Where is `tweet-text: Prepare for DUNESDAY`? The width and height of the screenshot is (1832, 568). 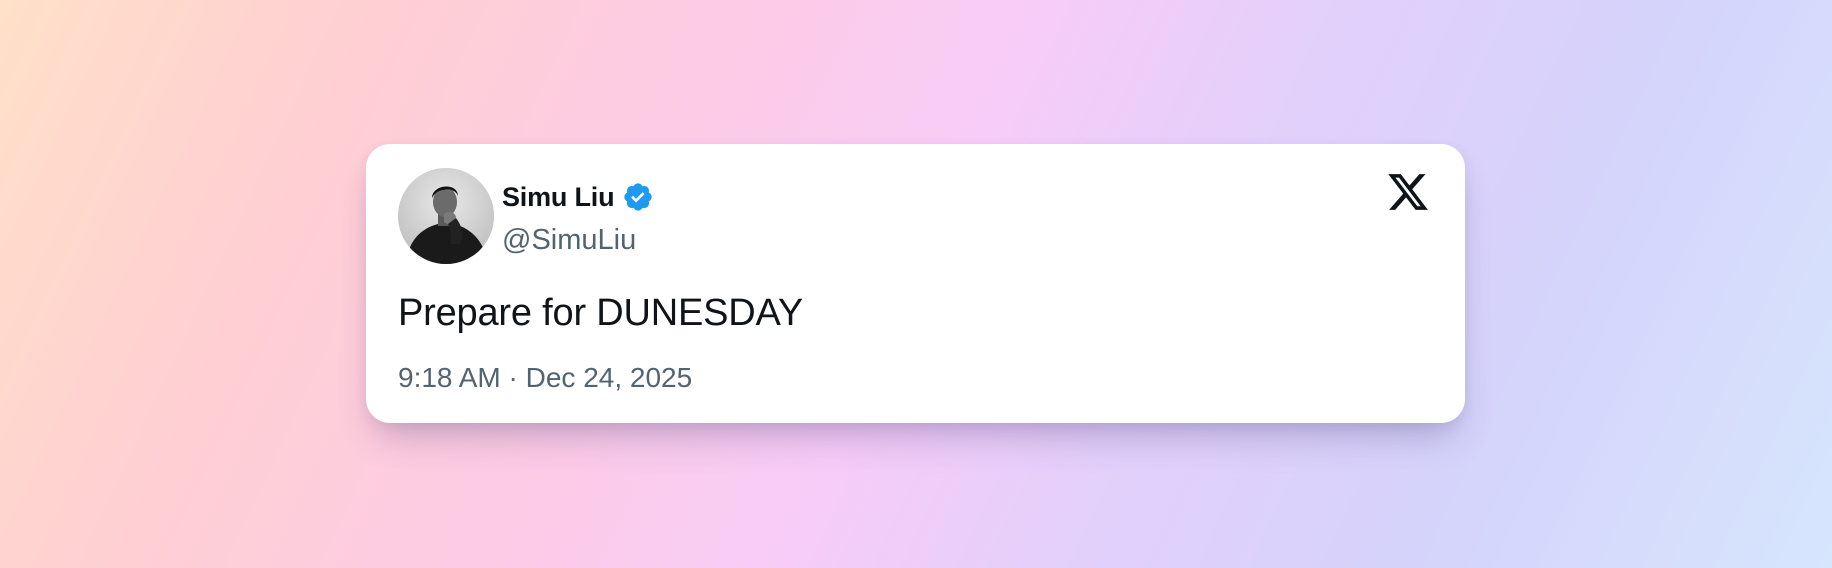
tweet-text: Prepare for DUNESDAY is located at coordinates (600, 313).